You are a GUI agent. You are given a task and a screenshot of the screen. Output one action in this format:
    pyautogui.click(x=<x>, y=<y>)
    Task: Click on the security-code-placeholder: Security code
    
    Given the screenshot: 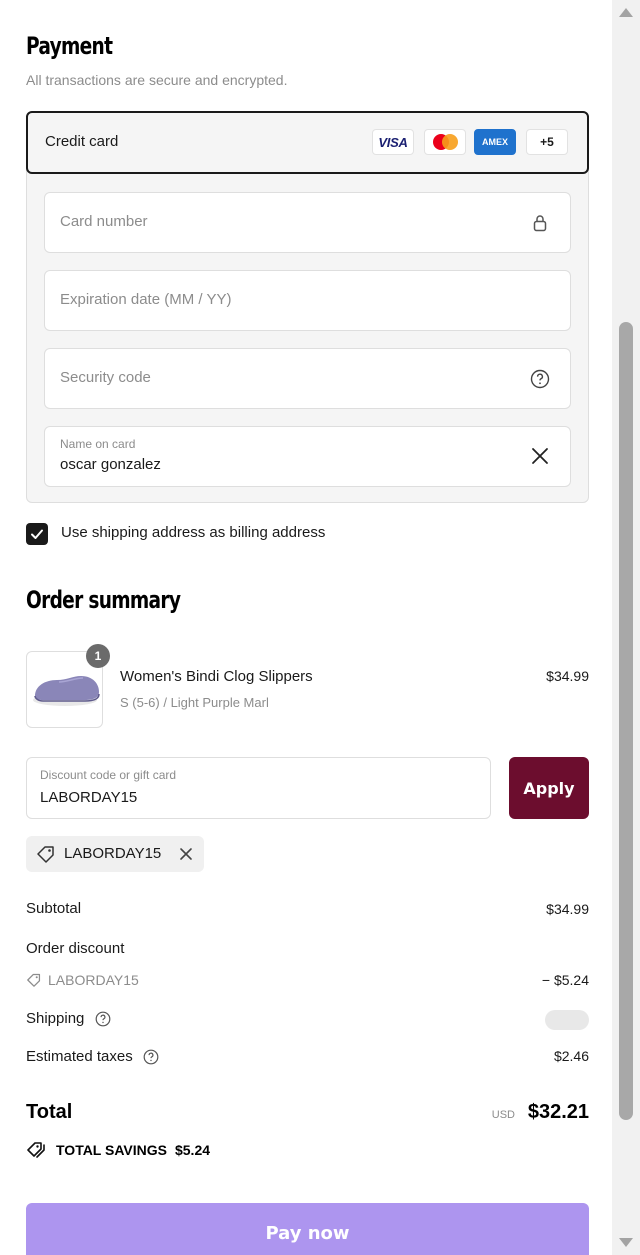 What is the action you would take?
    pyautogui.click(x=105, y=377)
    